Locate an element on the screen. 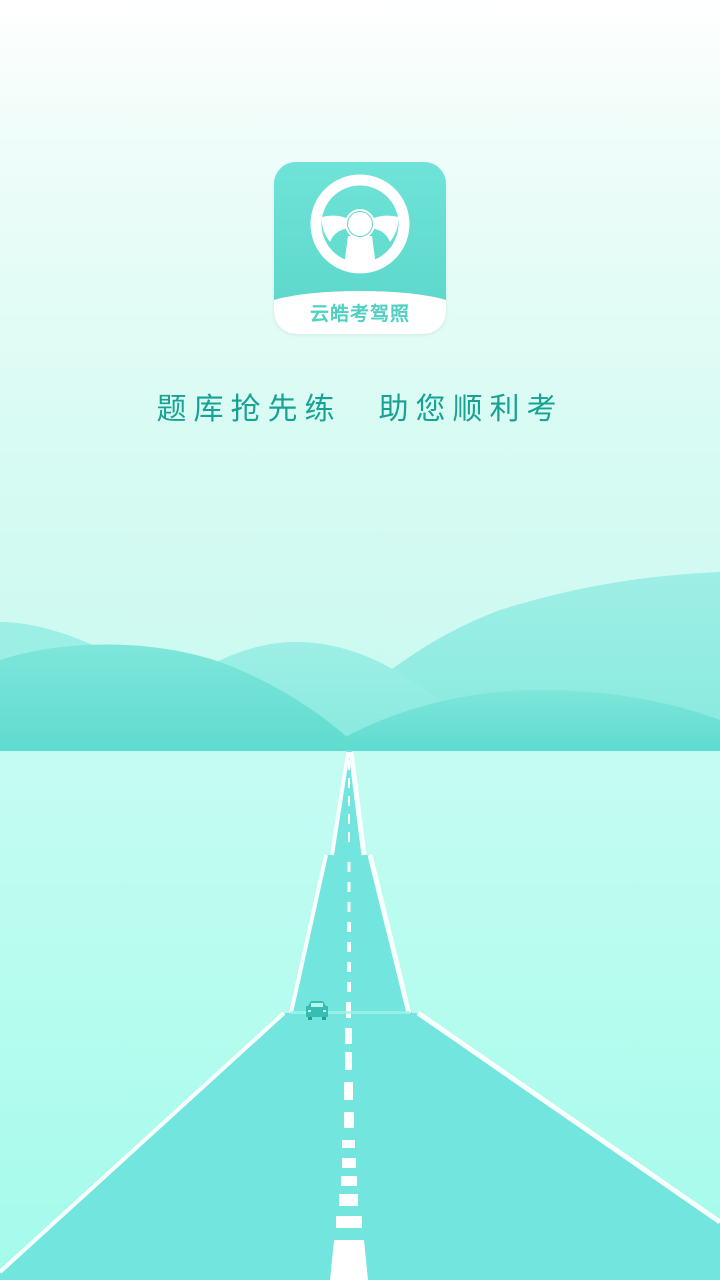 The width and height of the screenshot is (720, 1280). app-icon-label: 云皓考驾照 is located at coordinates (359, 314).